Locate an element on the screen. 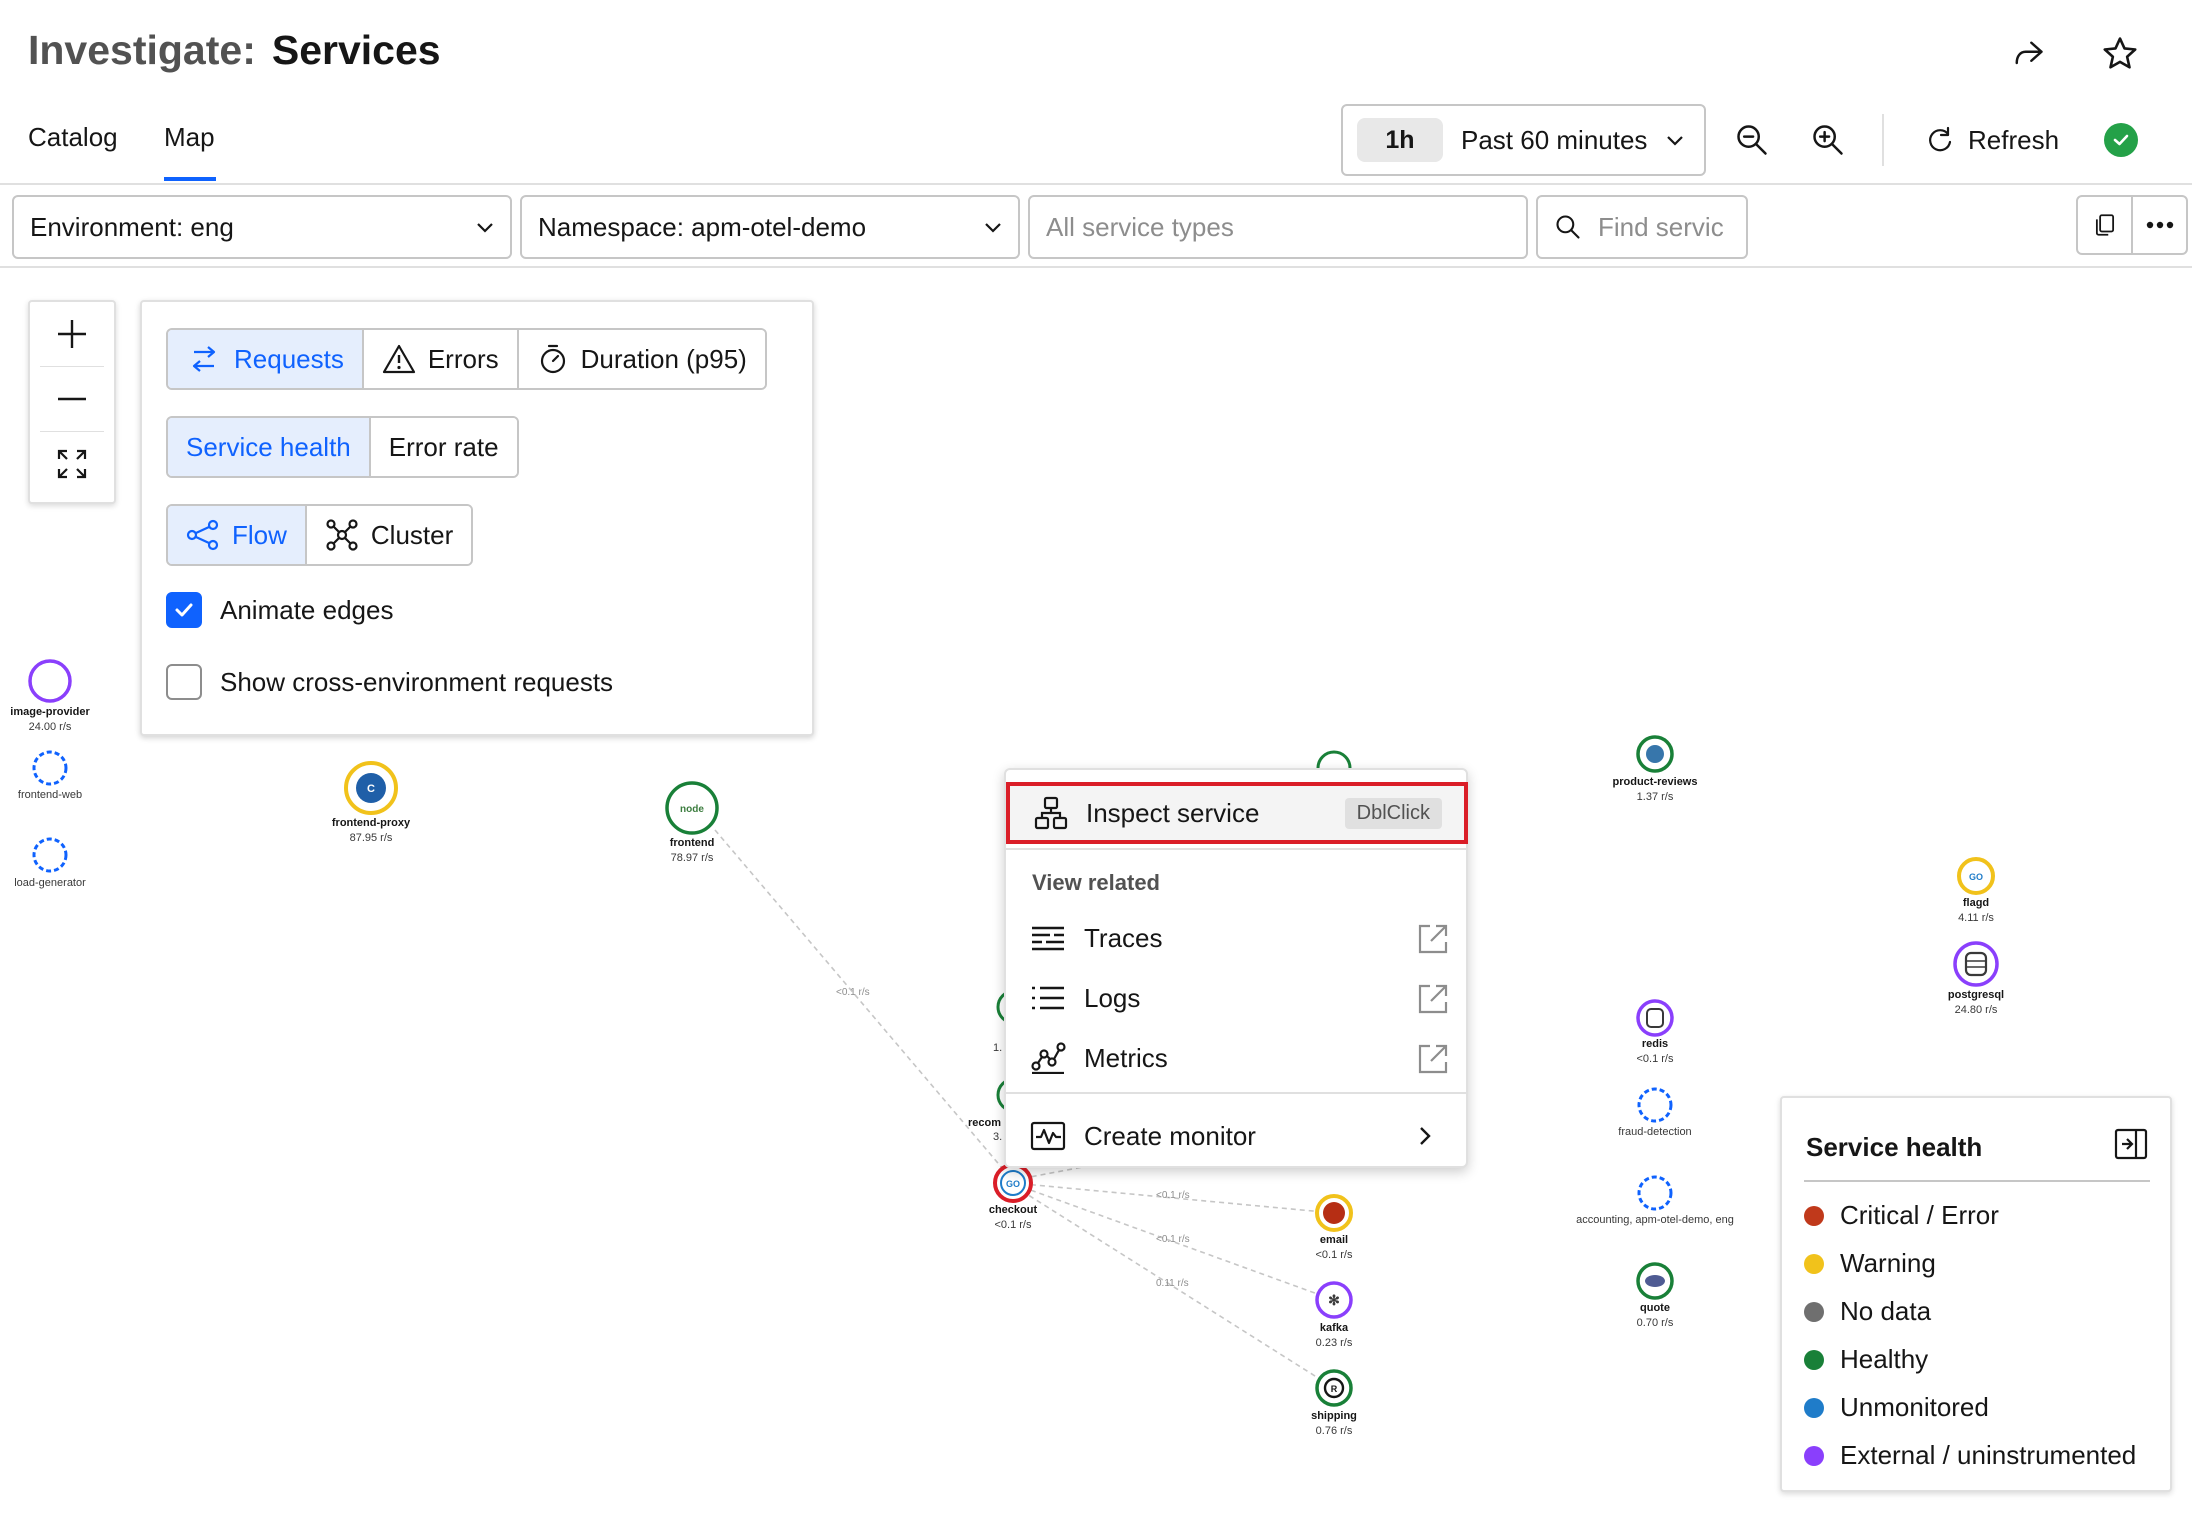 The image size is (2192, 1514). node-shipping: R shipping 0.76 r/s is located at coordinates (1334, 1403).